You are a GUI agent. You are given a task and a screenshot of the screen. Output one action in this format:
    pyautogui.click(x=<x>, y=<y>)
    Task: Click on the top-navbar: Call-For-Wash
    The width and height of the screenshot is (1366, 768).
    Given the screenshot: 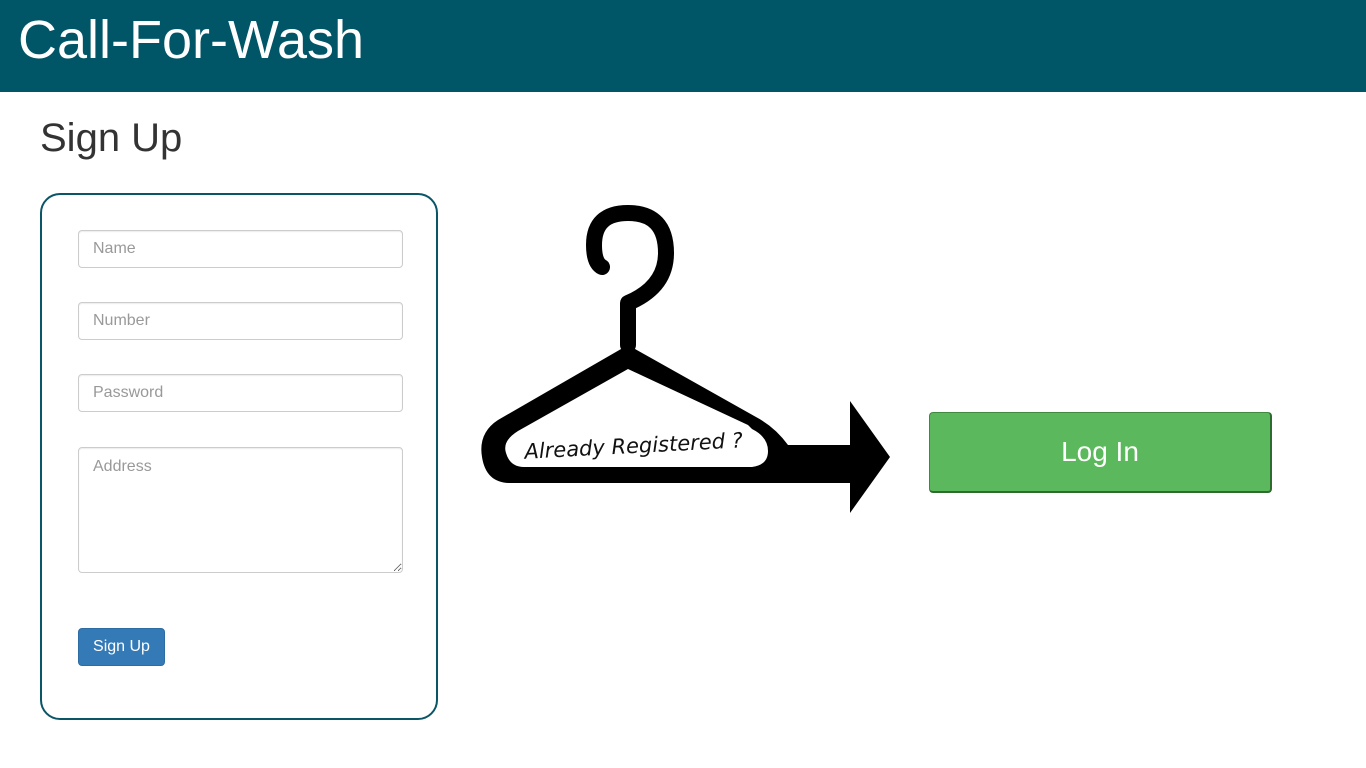 What is the action you would take?
    pyautogui.click(x=683, y=46)
    